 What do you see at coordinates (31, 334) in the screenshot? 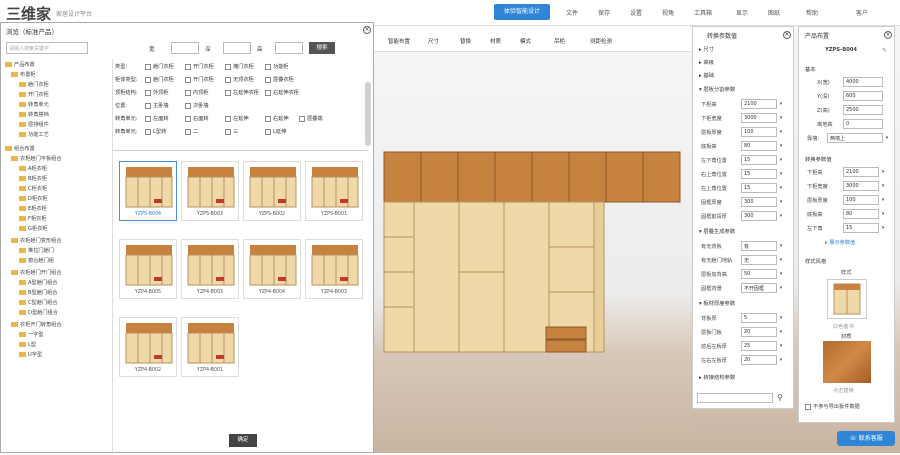
I see `tree-item: 一字型` at bounding box center [31, 334].